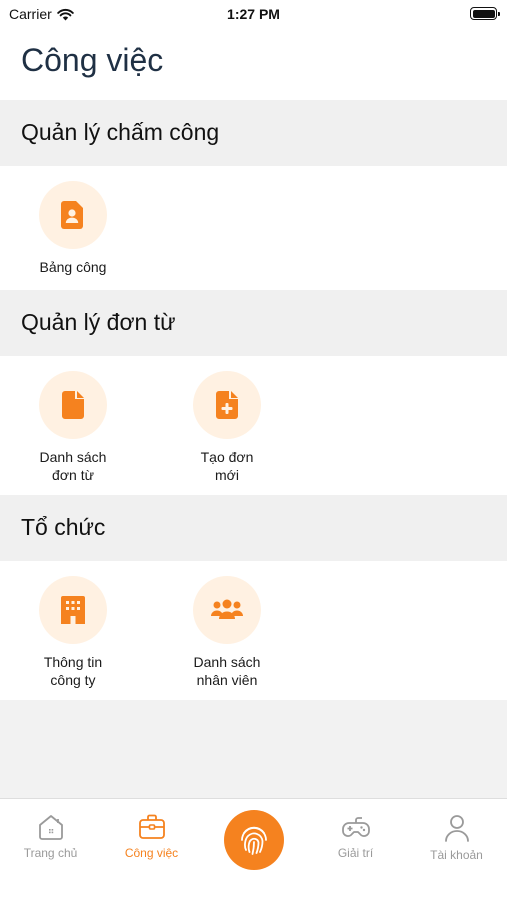  I want to click on building-icon, so click(73, 610).